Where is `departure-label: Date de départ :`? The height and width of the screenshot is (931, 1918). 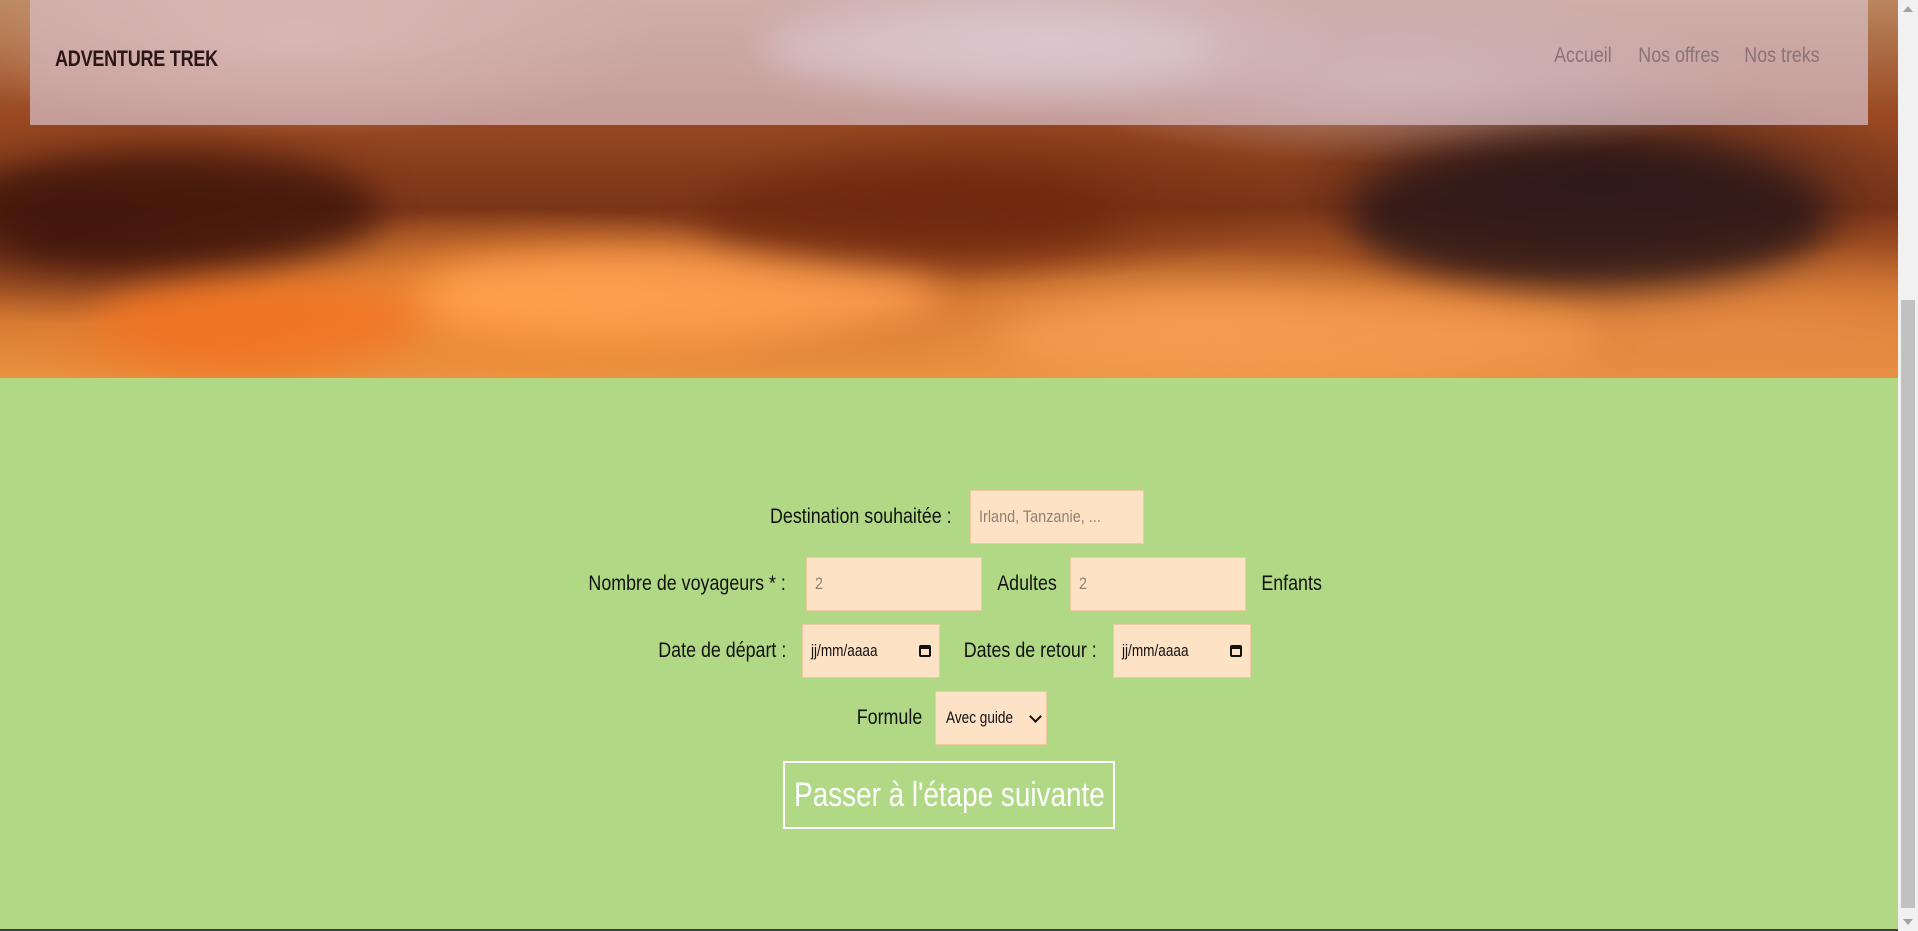 departure-label: Date de départ : is located at coordinates (722, 650).